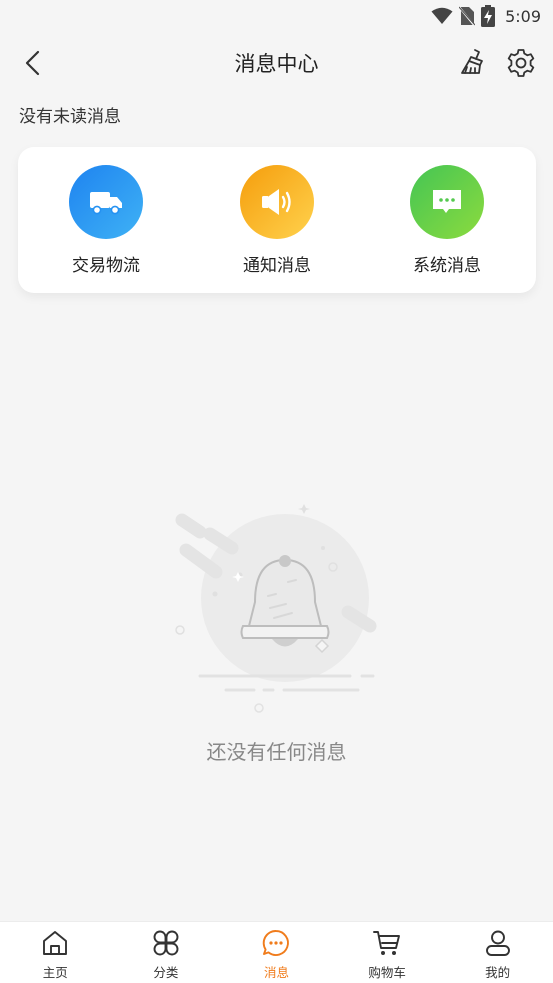 This screenshot has width=553, height=983. I want to click on truck-icon, so click(106, 203).